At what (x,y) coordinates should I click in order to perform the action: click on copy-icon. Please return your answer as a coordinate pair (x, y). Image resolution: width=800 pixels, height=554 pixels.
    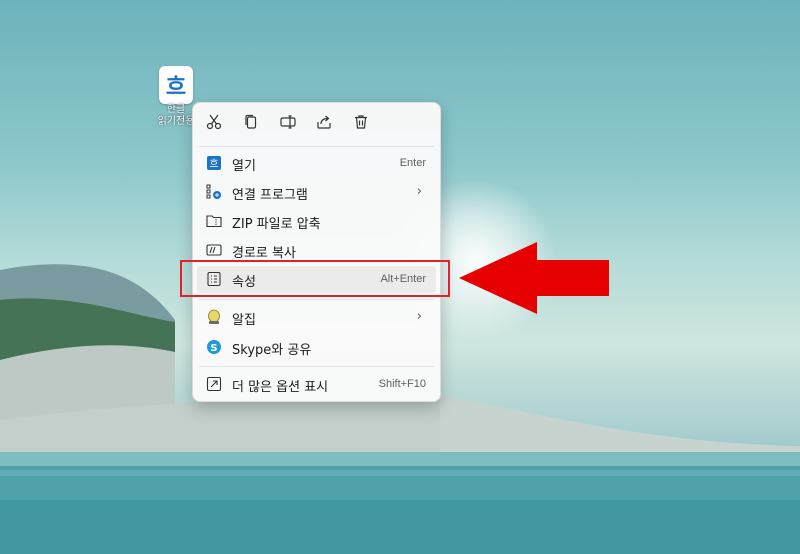
    Looking at the image, I should click on (251, 124).